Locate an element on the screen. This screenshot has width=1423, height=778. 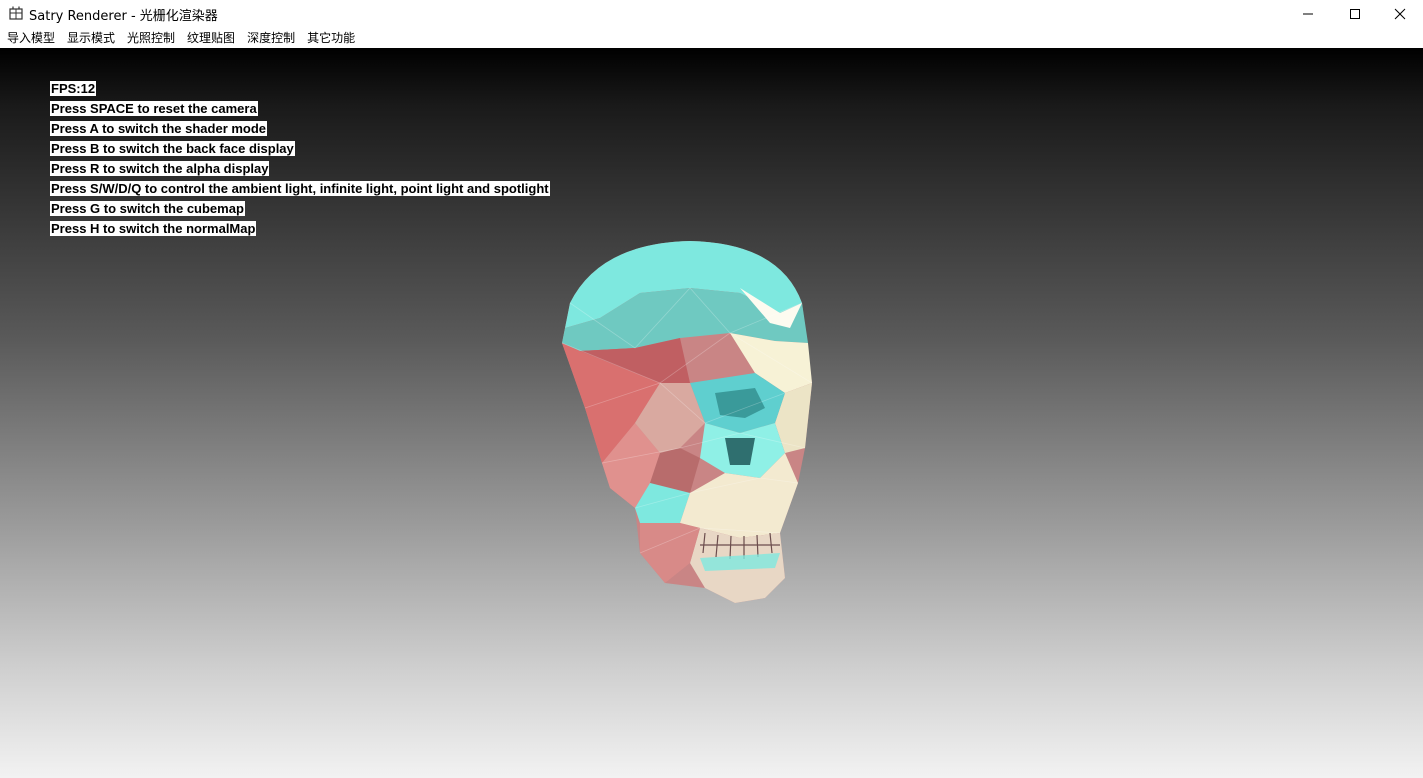
app-icon is located at coordinates (16, 13).